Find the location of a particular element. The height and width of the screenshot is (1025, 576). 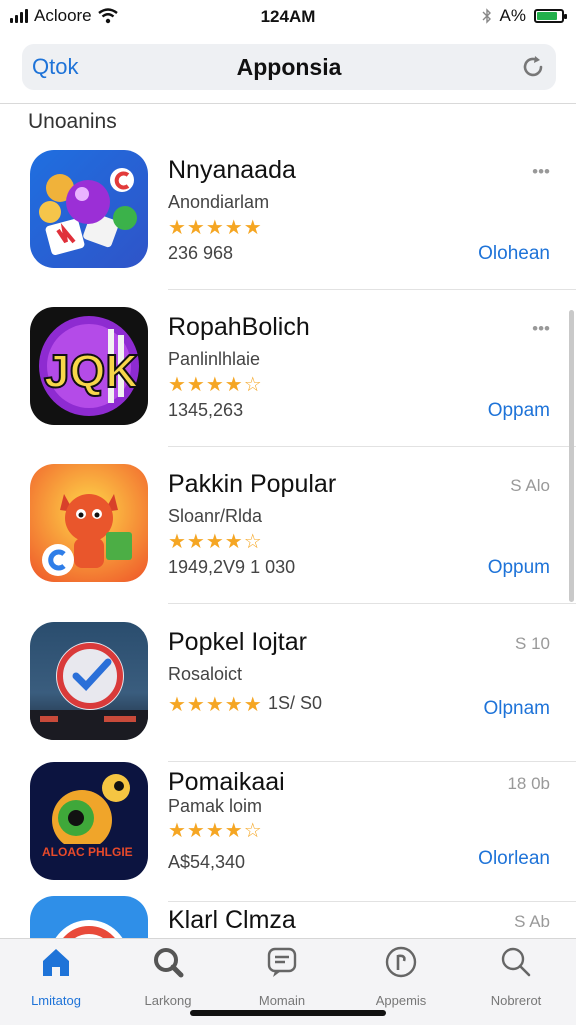

rating-count: 1949,2V9 1 030 is located at coordinates (232, 567).